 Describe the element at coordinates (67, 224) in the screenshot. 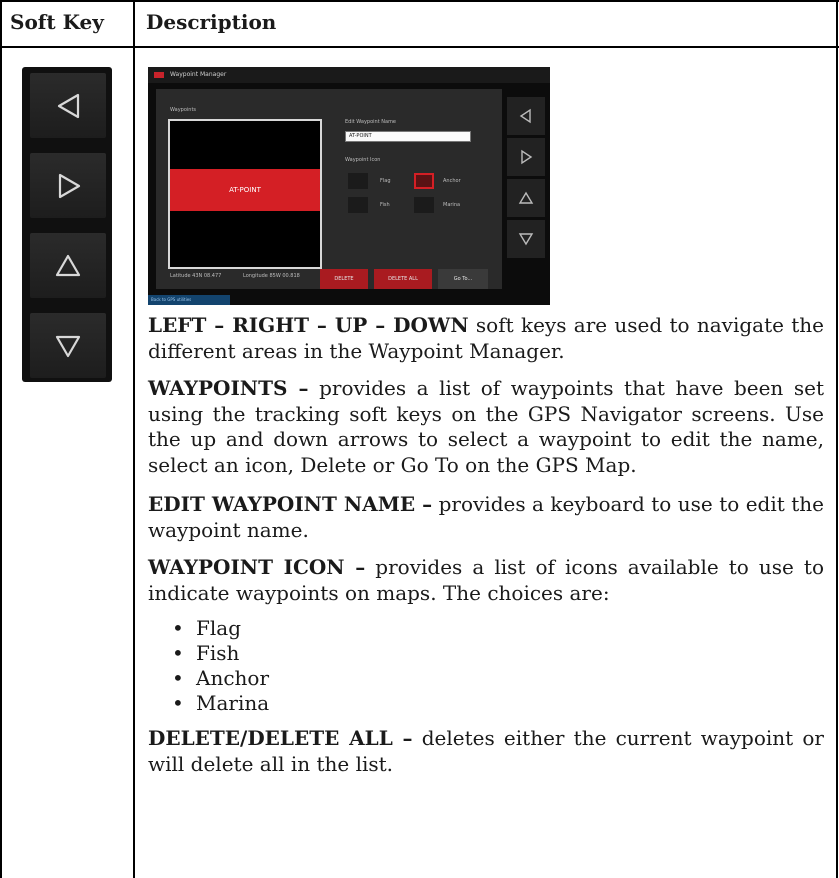

I see `soft-key-strip` at that location.